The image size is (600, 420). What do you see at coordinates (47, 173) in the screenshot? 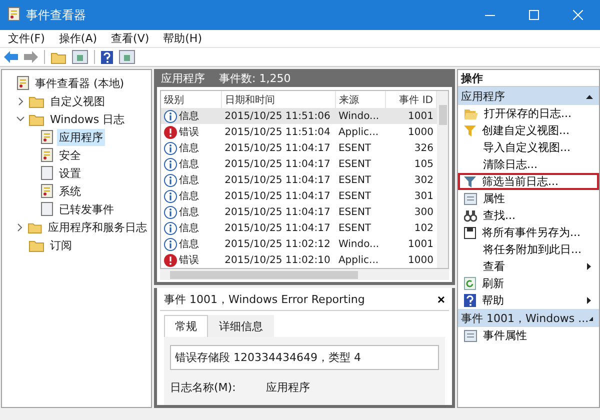
I see `page-icon` at bounding box center [47, 173].